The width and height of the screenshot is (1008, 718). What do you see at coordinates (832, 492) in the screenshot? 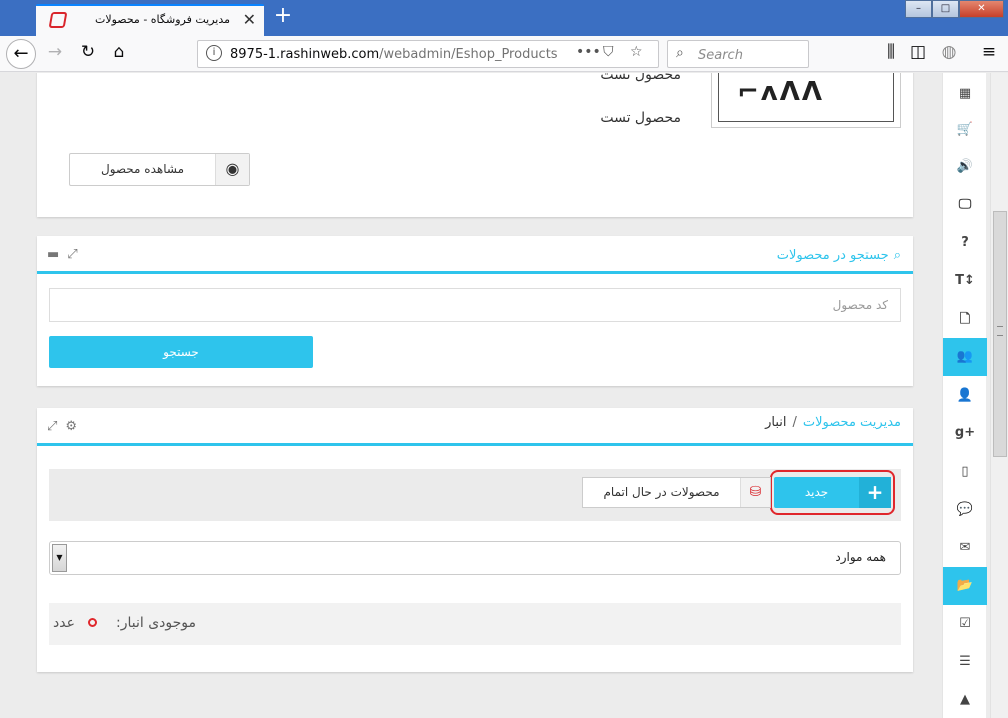
I see `new-button: + جدید` at bounding box center [832, 492].